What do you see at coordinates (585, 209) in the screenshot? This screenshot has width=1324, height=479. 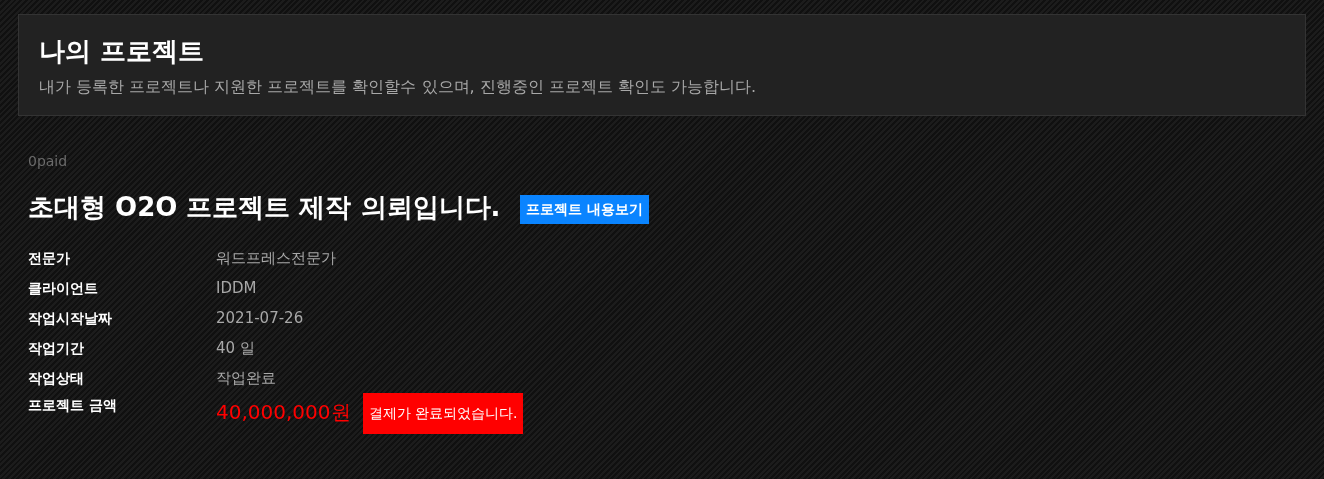 I see `view-project-button: 프로젝트 내용보기` at bounding box center [585, 209].